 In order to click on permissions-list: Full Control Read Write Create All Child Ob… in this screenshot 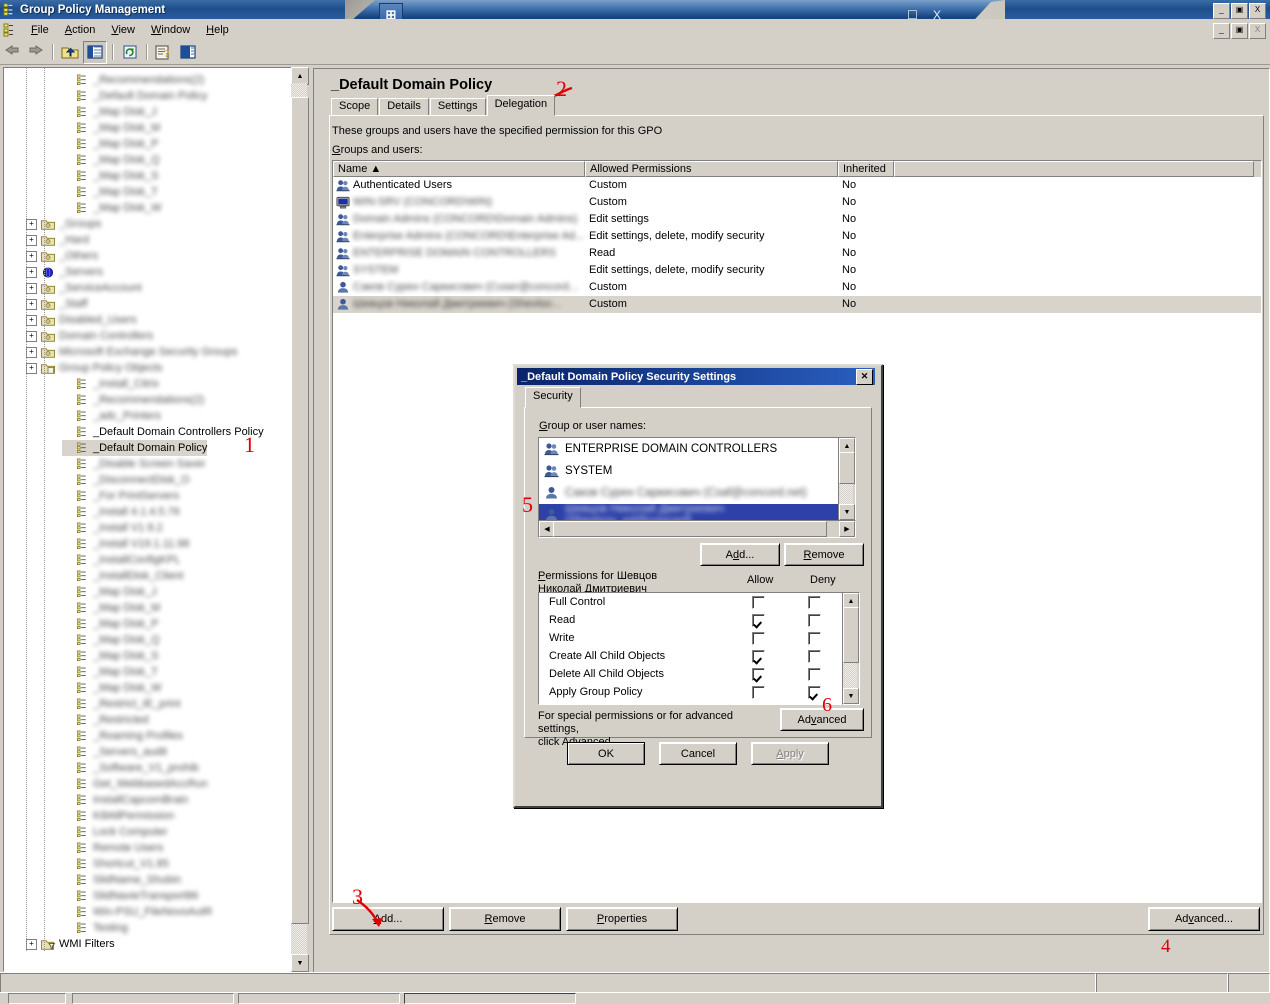, I will do `click(691, 648)`.